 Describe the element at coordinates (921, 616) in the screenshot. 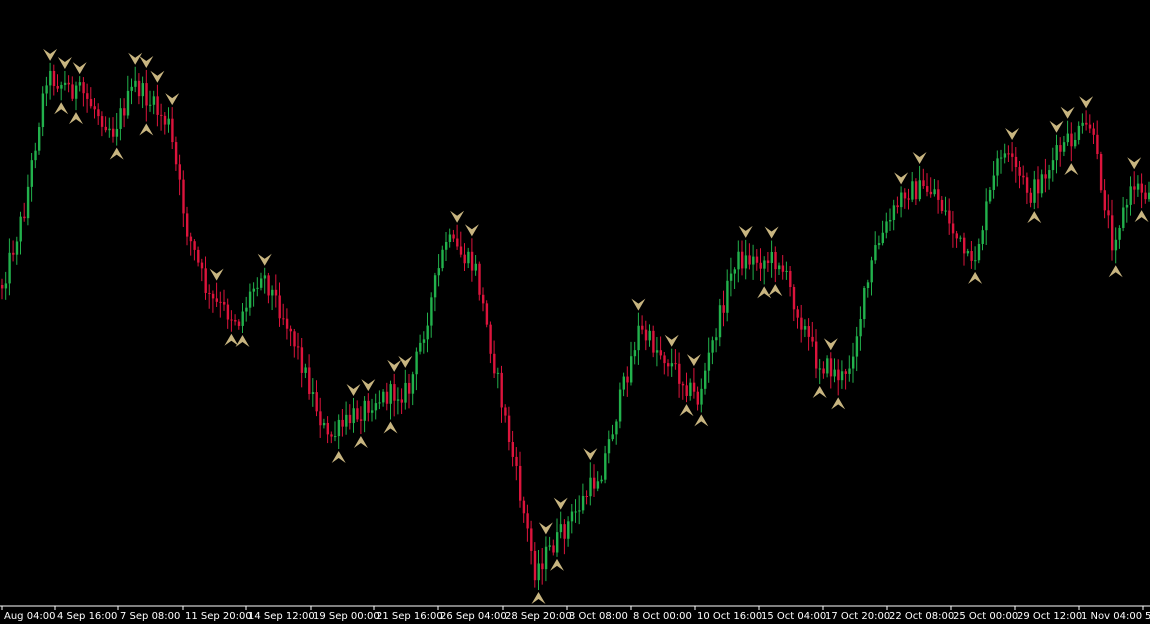

I see `x-tick-label: 22 Oct 08:00` at that location.